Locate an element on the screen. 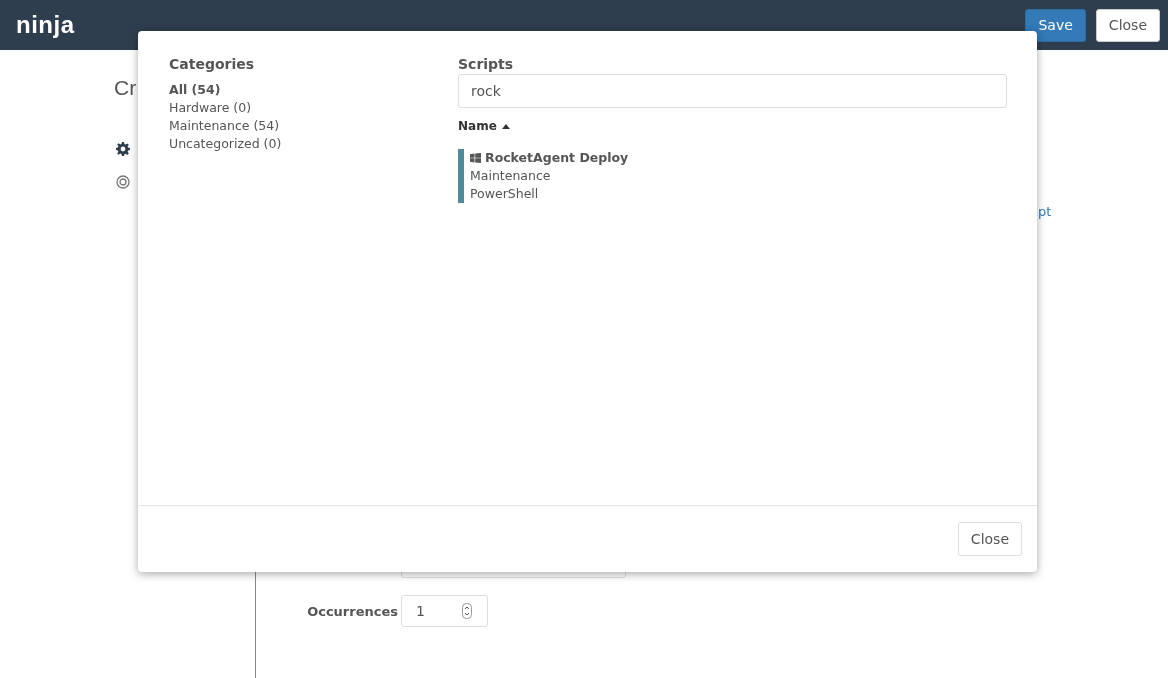 The image size is (1168, 678). scripts-heading: Scripts is located at coordinates (486, 64).